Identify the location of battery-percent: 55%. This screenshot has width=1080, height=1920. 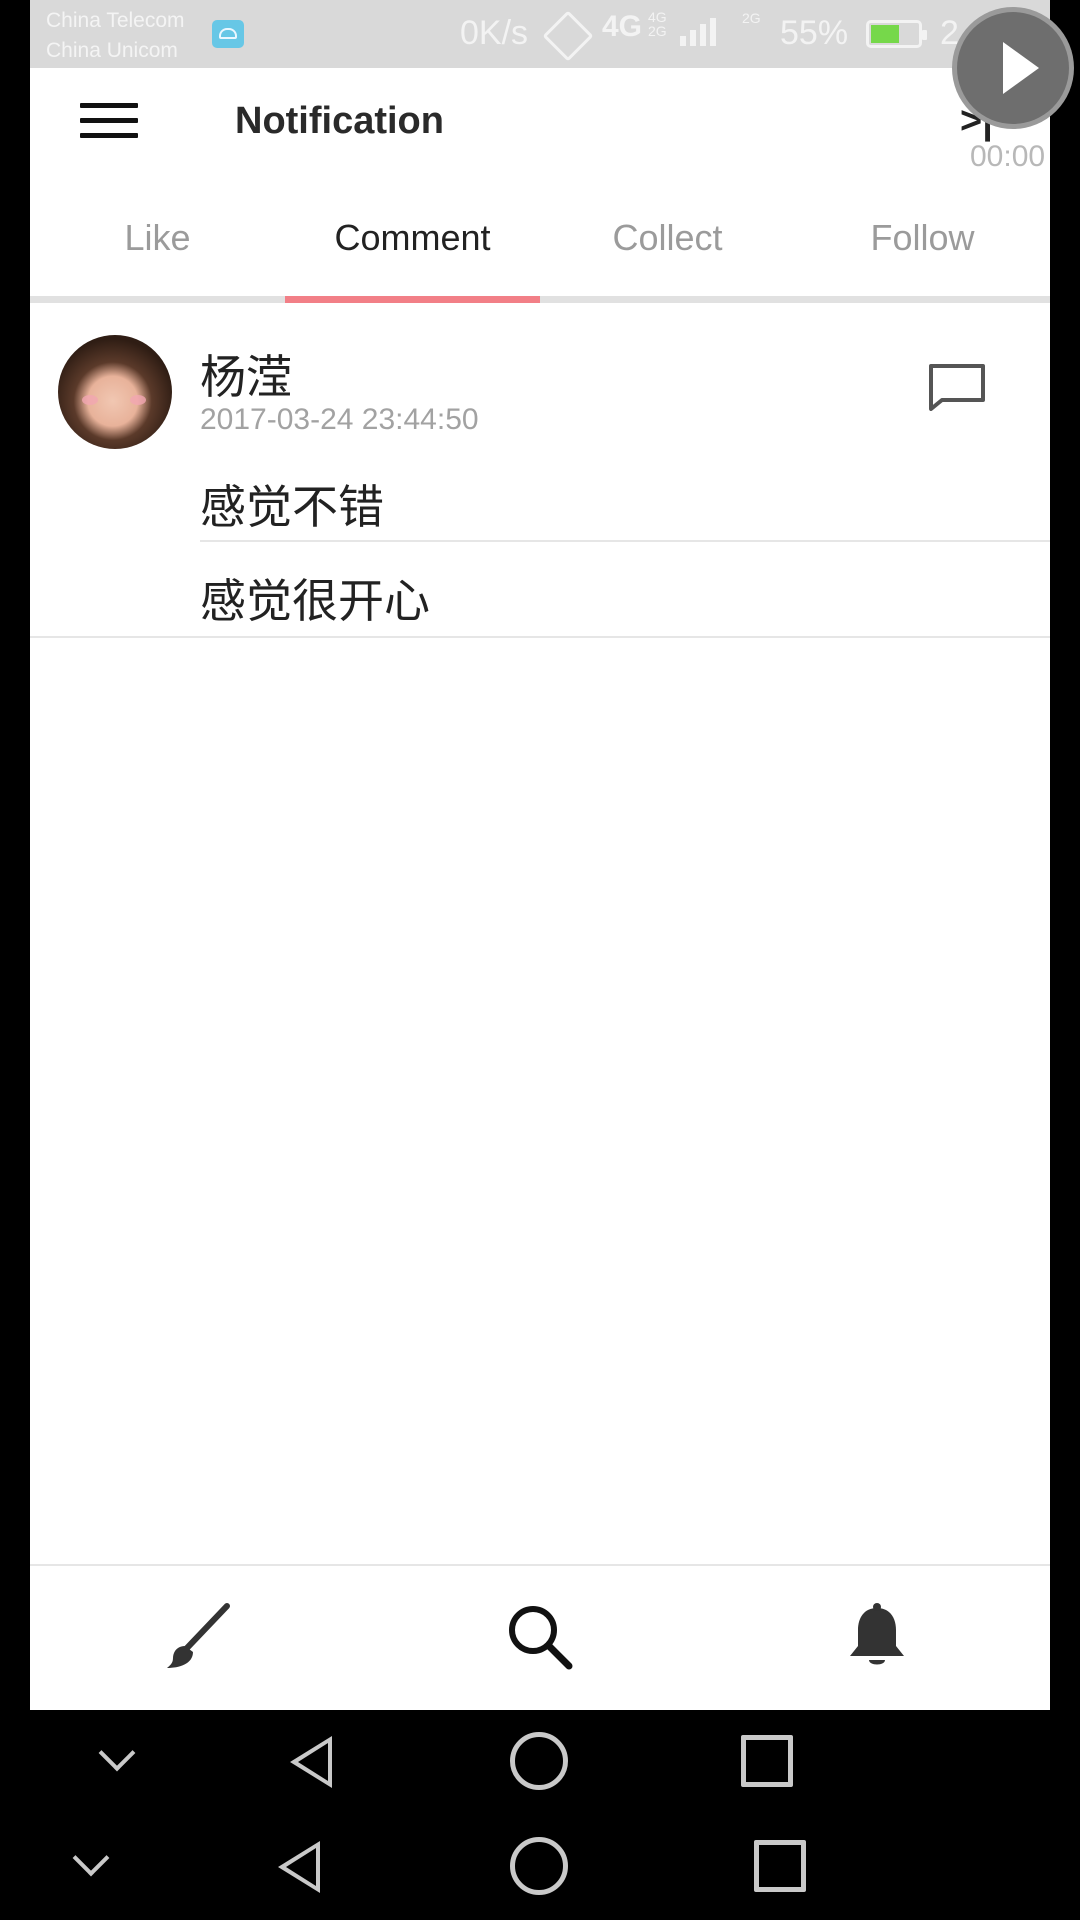
(814, 33).